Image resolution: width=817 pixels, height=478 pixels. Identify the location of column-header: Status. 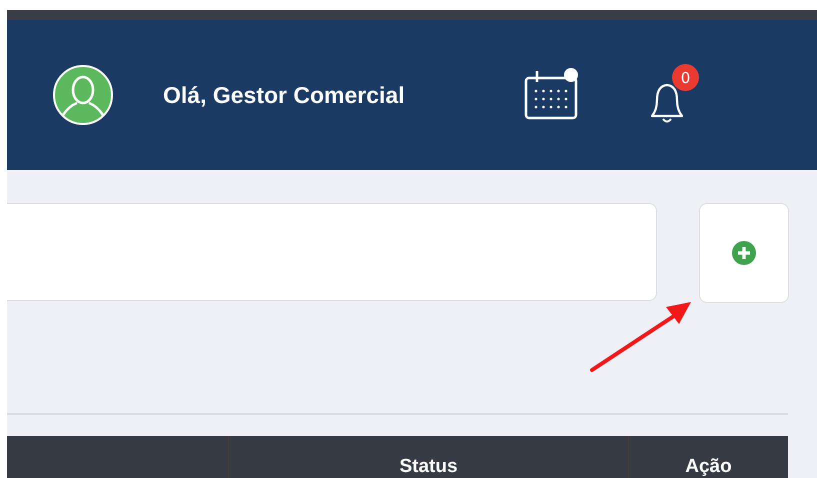
(428, 467).